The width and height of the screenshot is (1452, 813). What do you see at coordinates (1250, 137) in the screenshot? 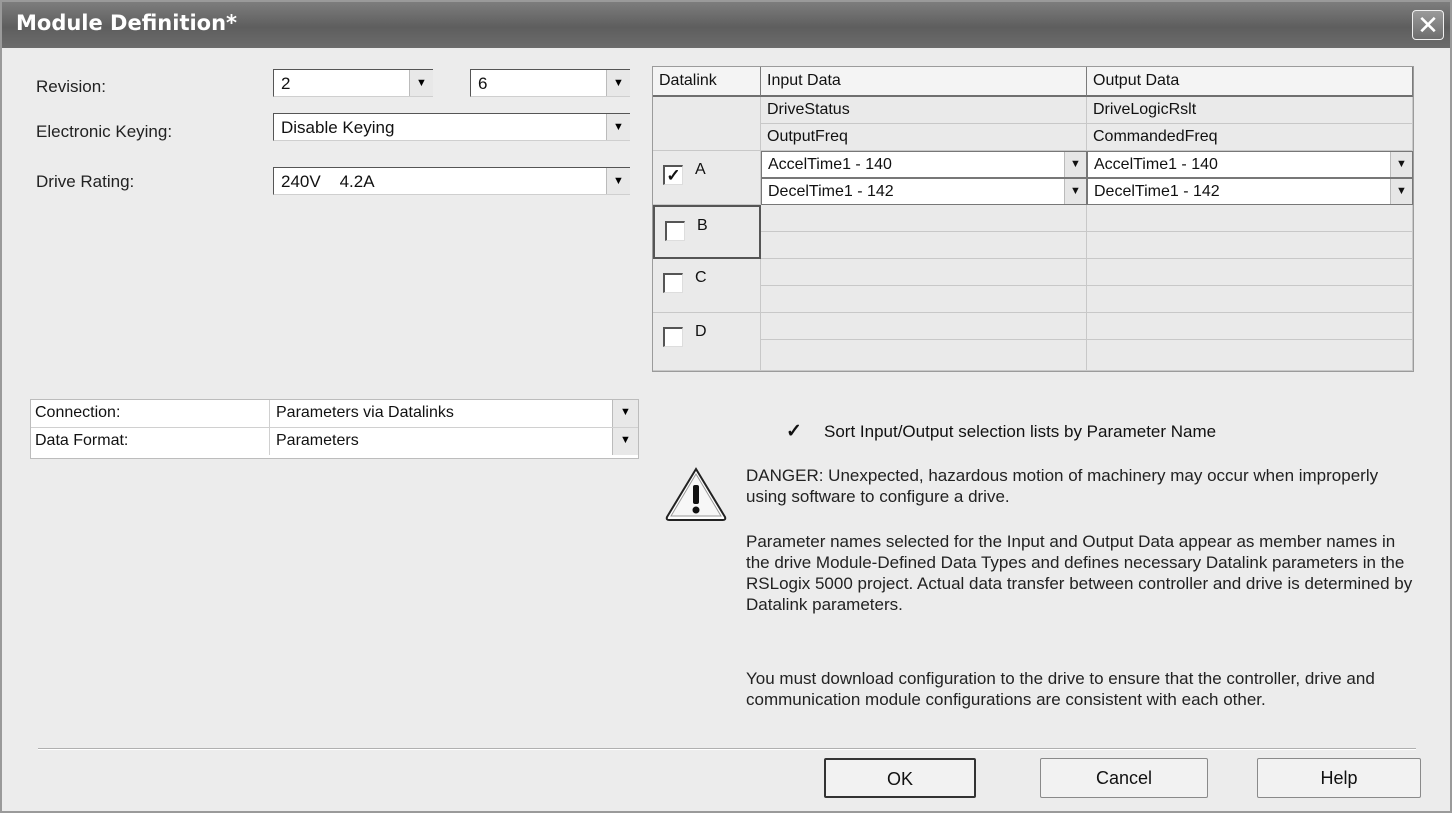
I see `output-fixed-cell: CommandedFreq` at bounding box center [1250, 137].